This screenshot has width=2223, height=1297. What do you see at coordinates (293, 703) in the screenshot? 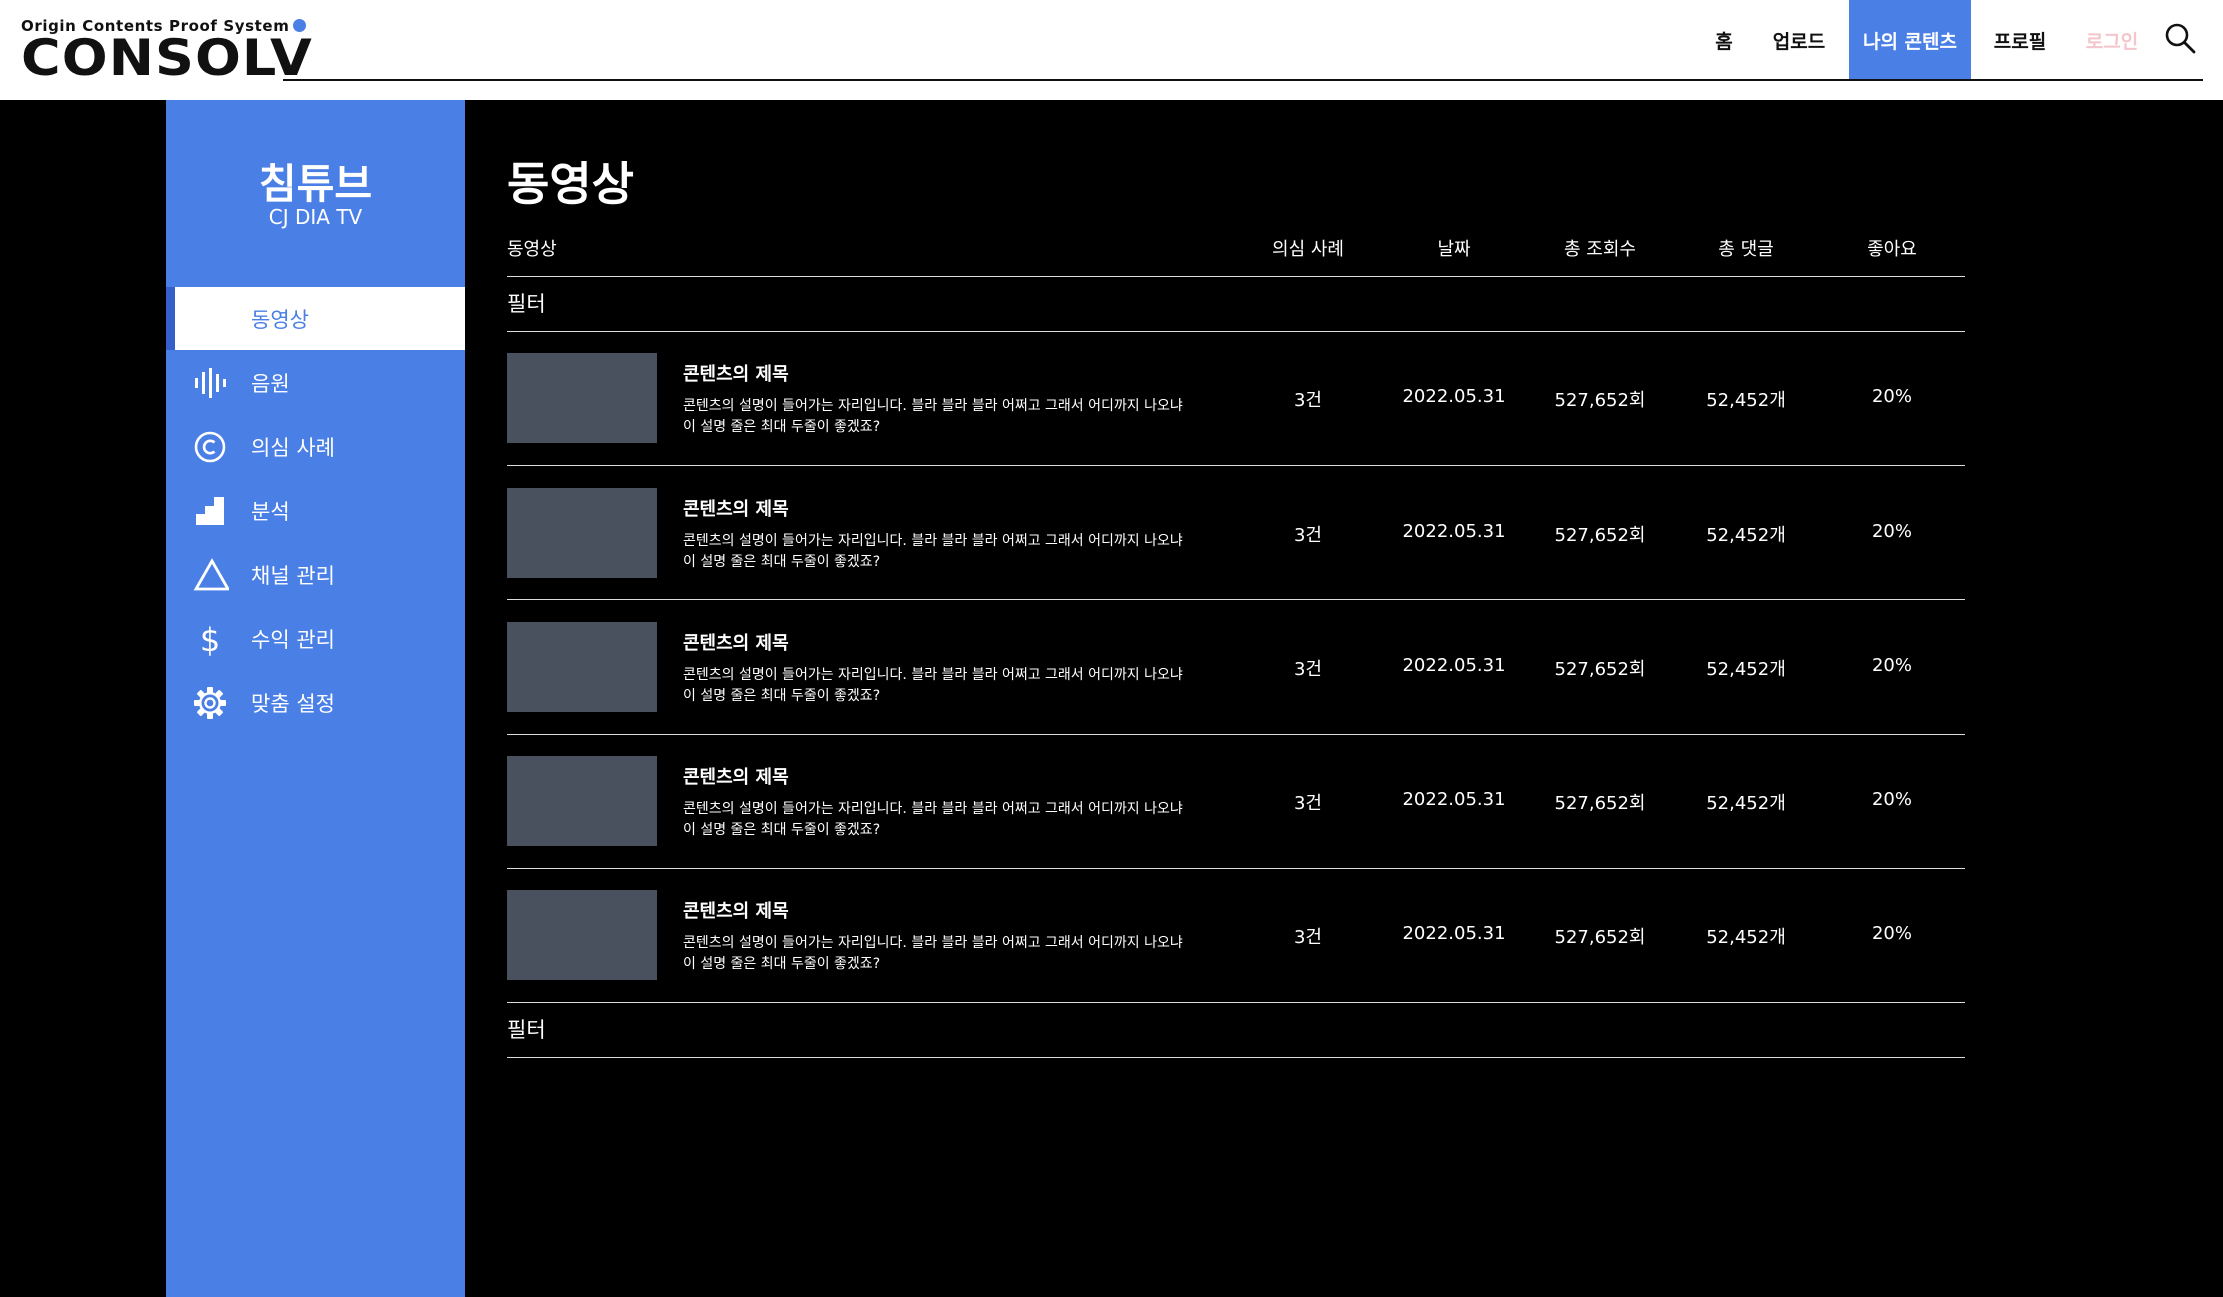
I see `sidebar-item-label: 맞춤 설정` at bounding box center [293, 703].